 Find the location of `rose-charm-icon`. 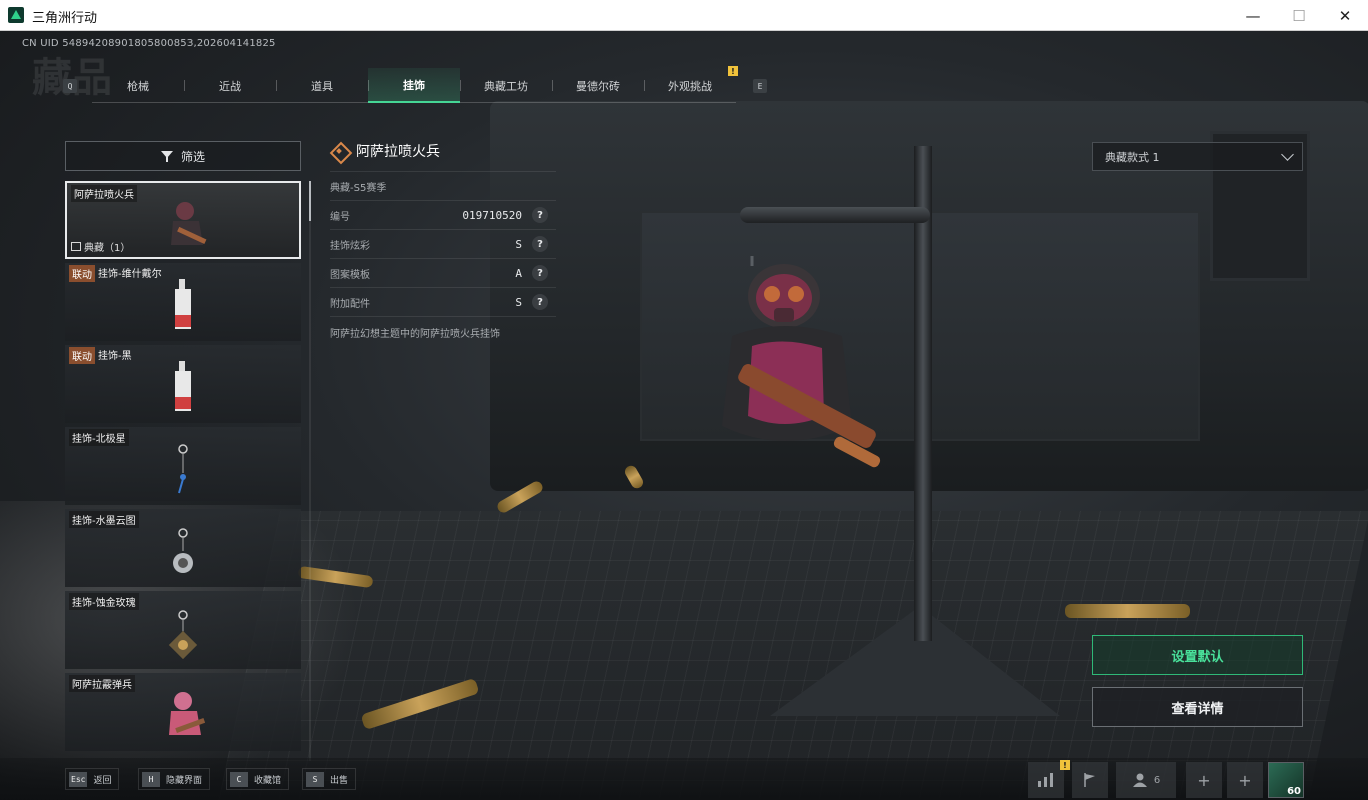

rose-charm-icon is located at coordinates (183, 635).